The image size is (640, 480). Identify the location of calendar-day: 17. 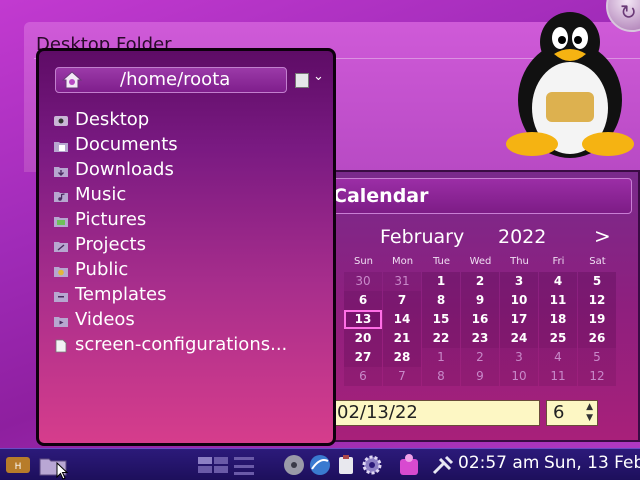
(519, 319).